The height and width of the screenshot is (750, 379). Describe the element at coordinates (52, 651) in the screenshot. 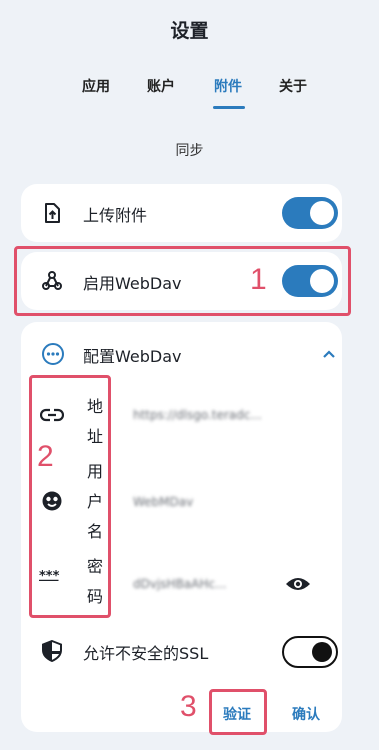

I see `shield-icon` at that location.